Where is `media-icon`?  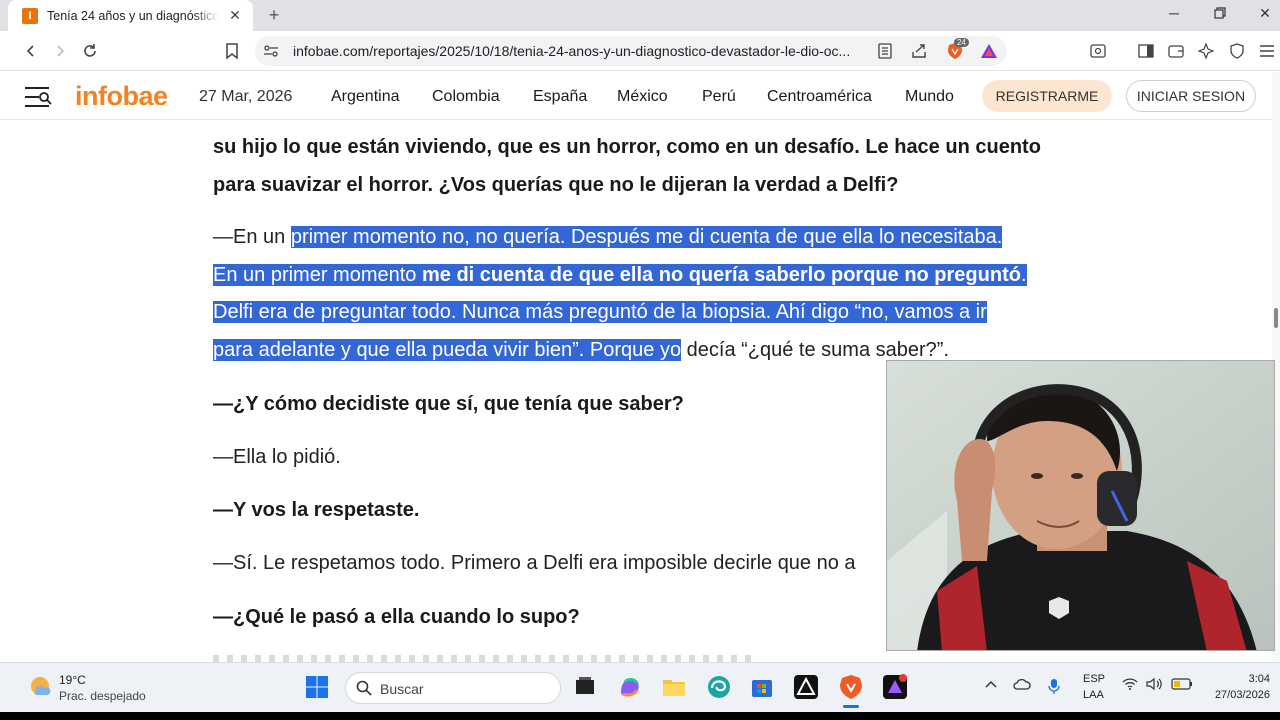 media-icon is located at coordinates (1098, 51).